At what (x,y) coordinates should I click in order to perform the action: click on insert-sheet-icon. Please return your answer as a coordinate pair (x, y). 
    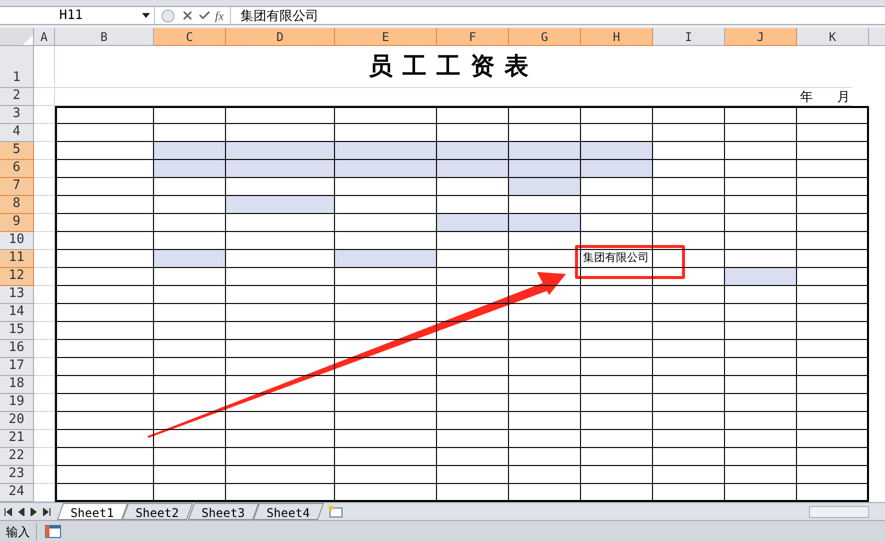
    Looking at the image, I should click on (335, 511).